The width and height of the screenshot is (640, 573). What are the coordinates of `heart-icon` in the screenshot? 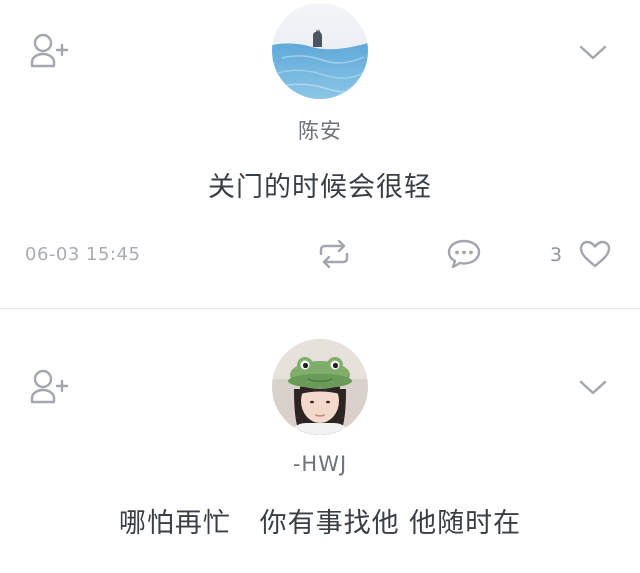 It's located at (595, 254).